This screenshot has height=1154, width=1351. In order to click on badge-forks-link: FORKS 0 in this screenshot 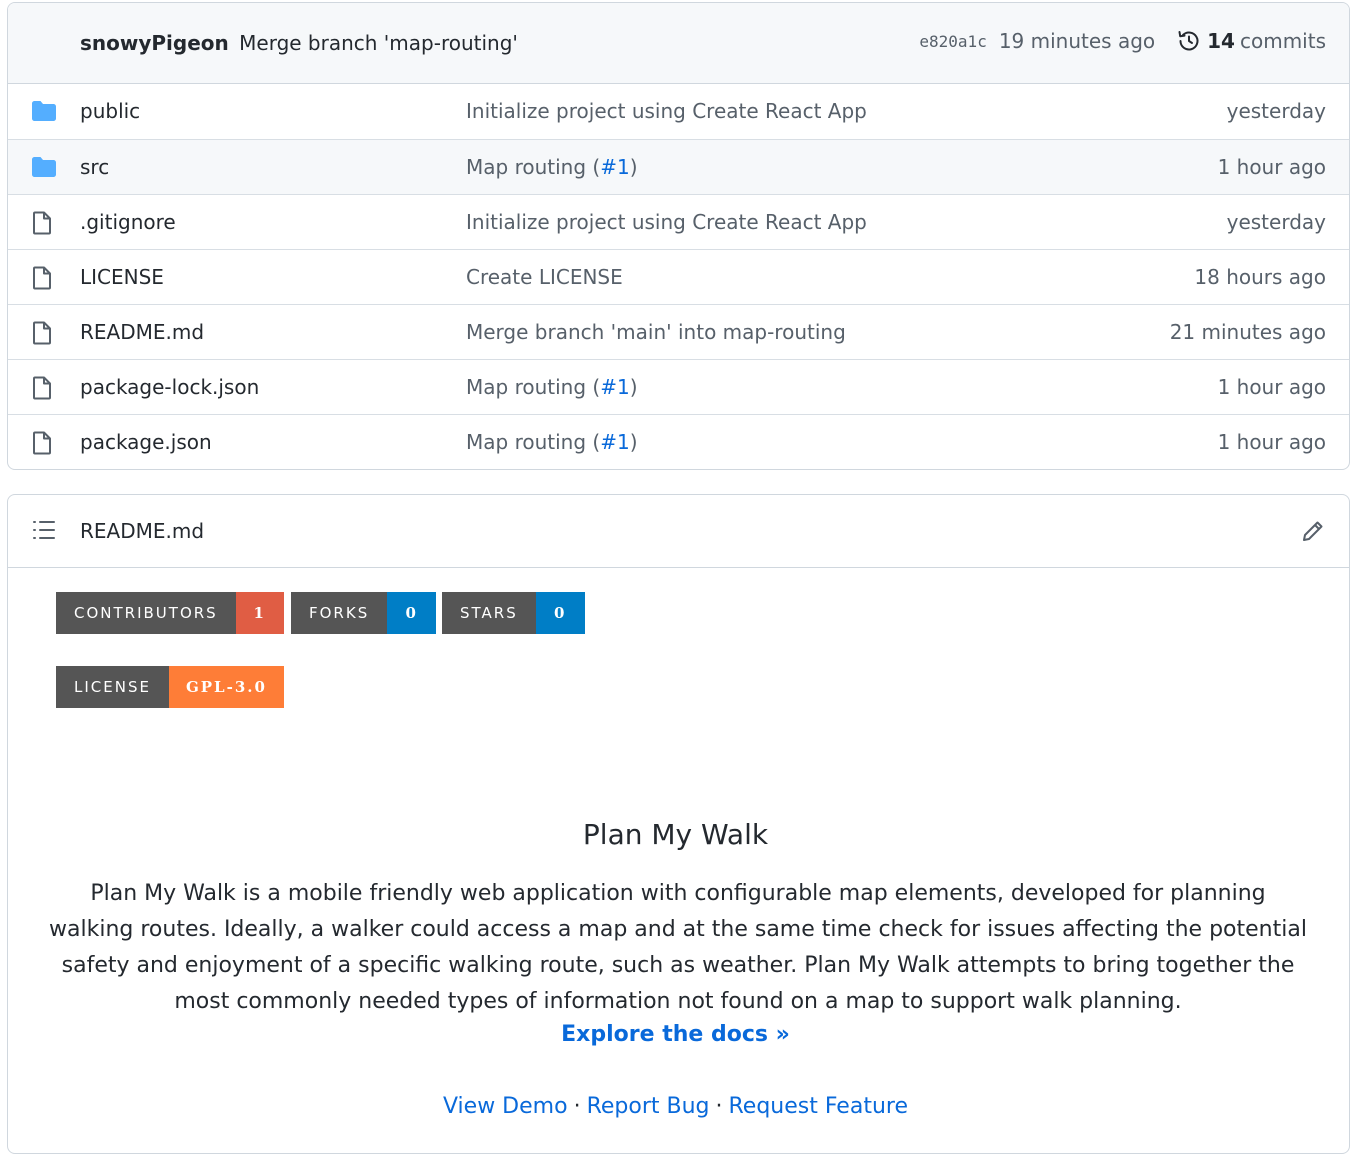, I will do `click(364, 613)`.